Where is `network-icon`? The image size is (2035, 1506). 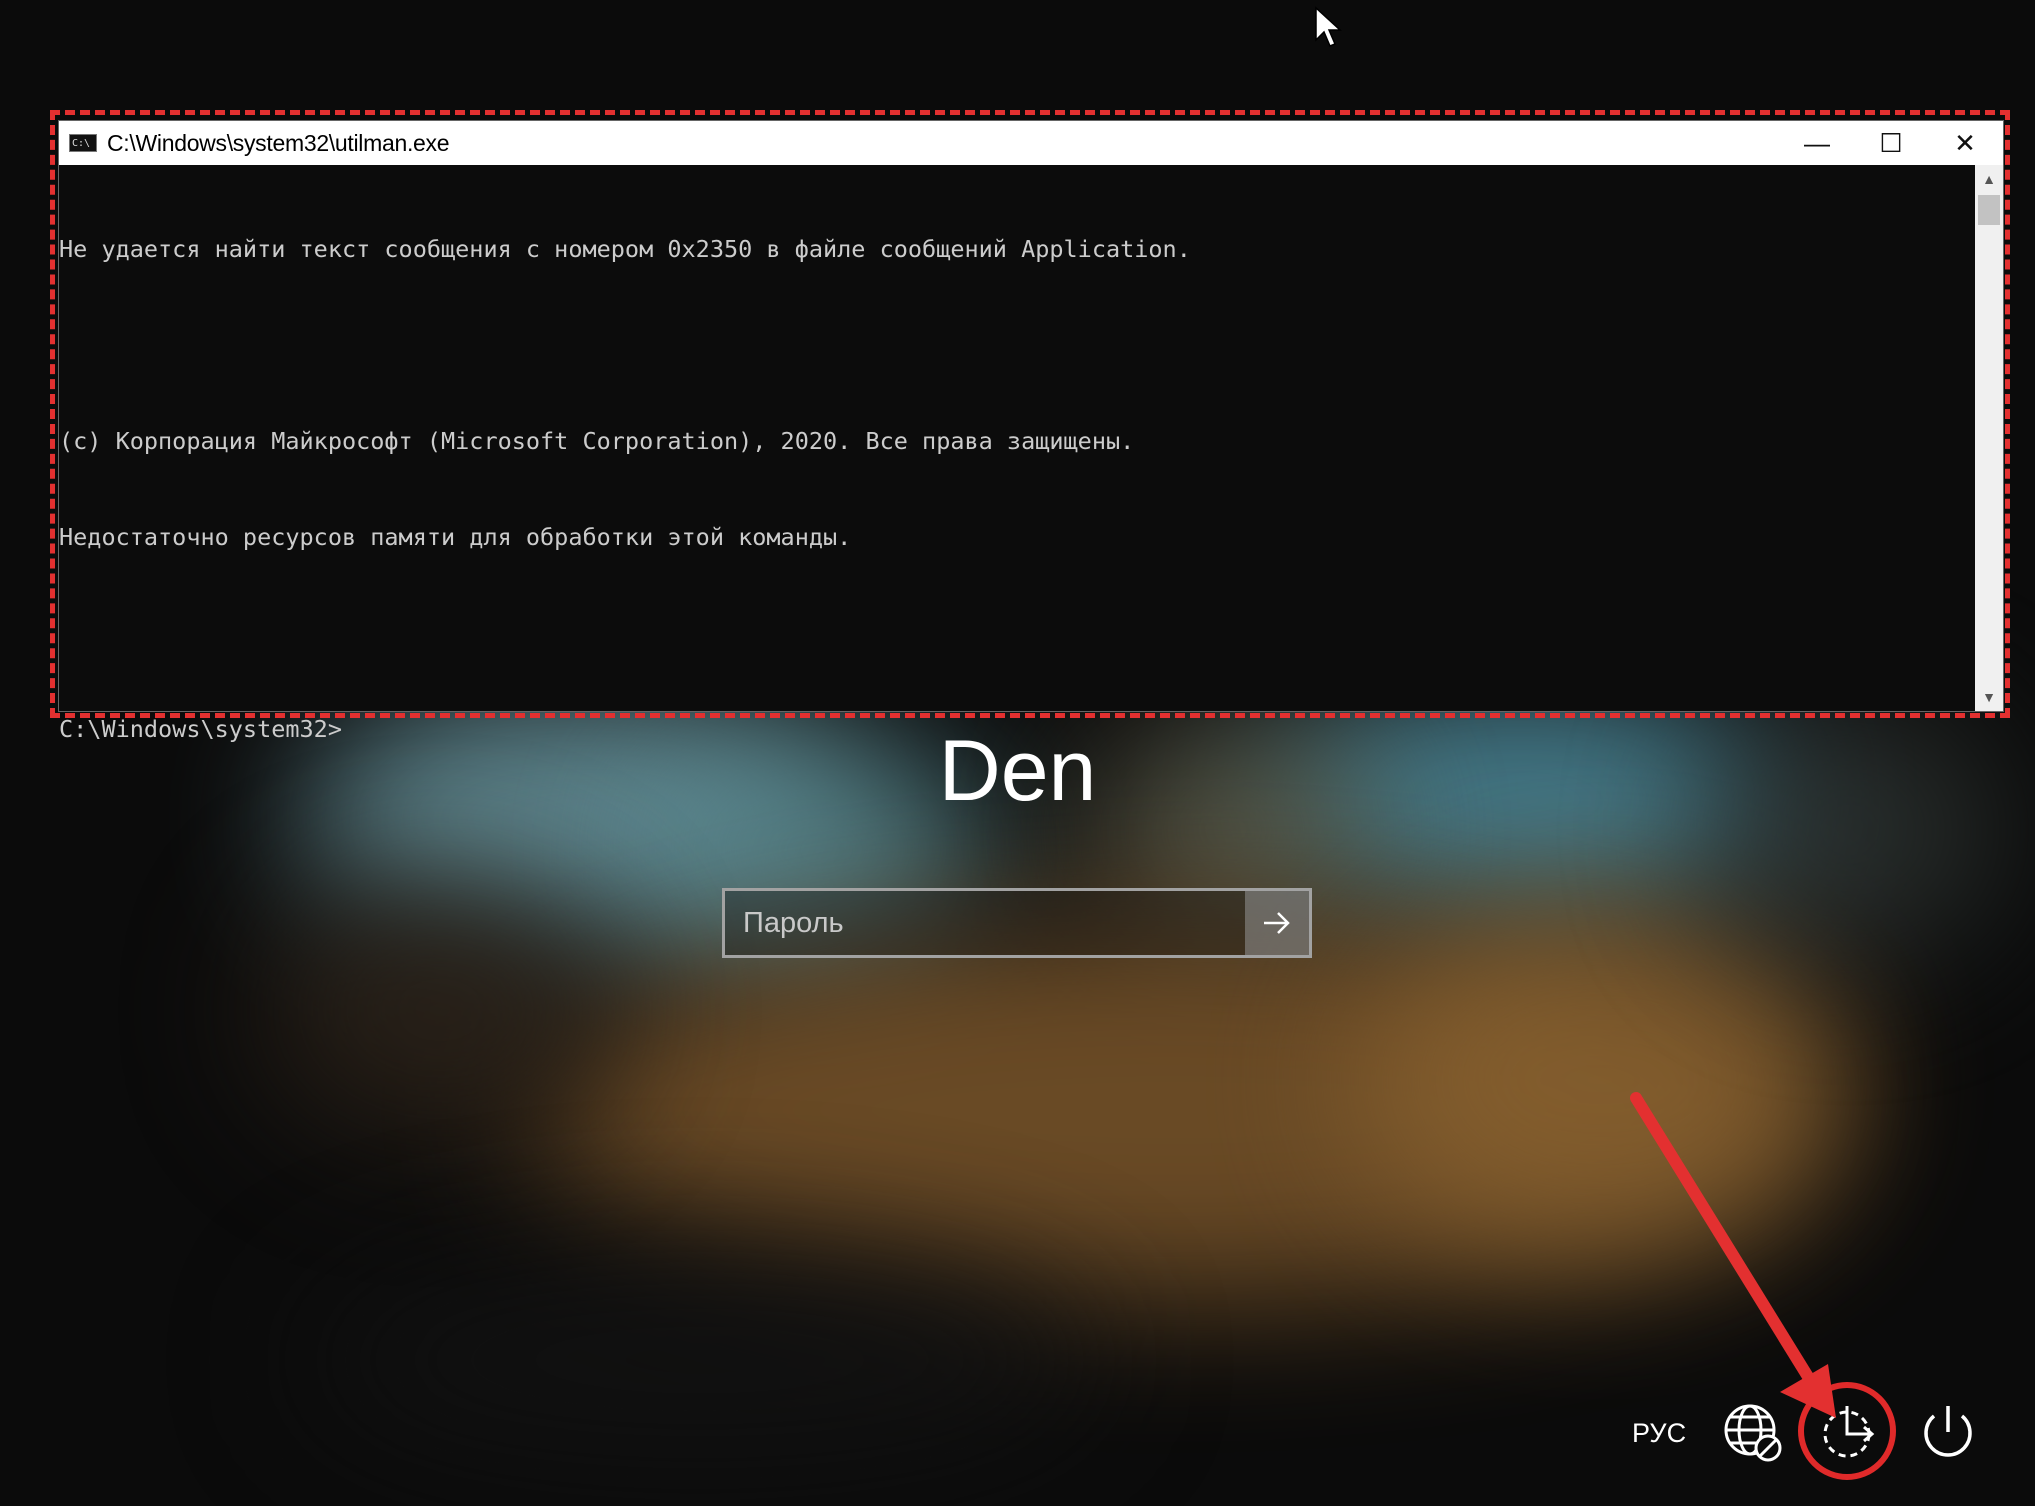 network-icon is located at coordinates (1754, 1432).